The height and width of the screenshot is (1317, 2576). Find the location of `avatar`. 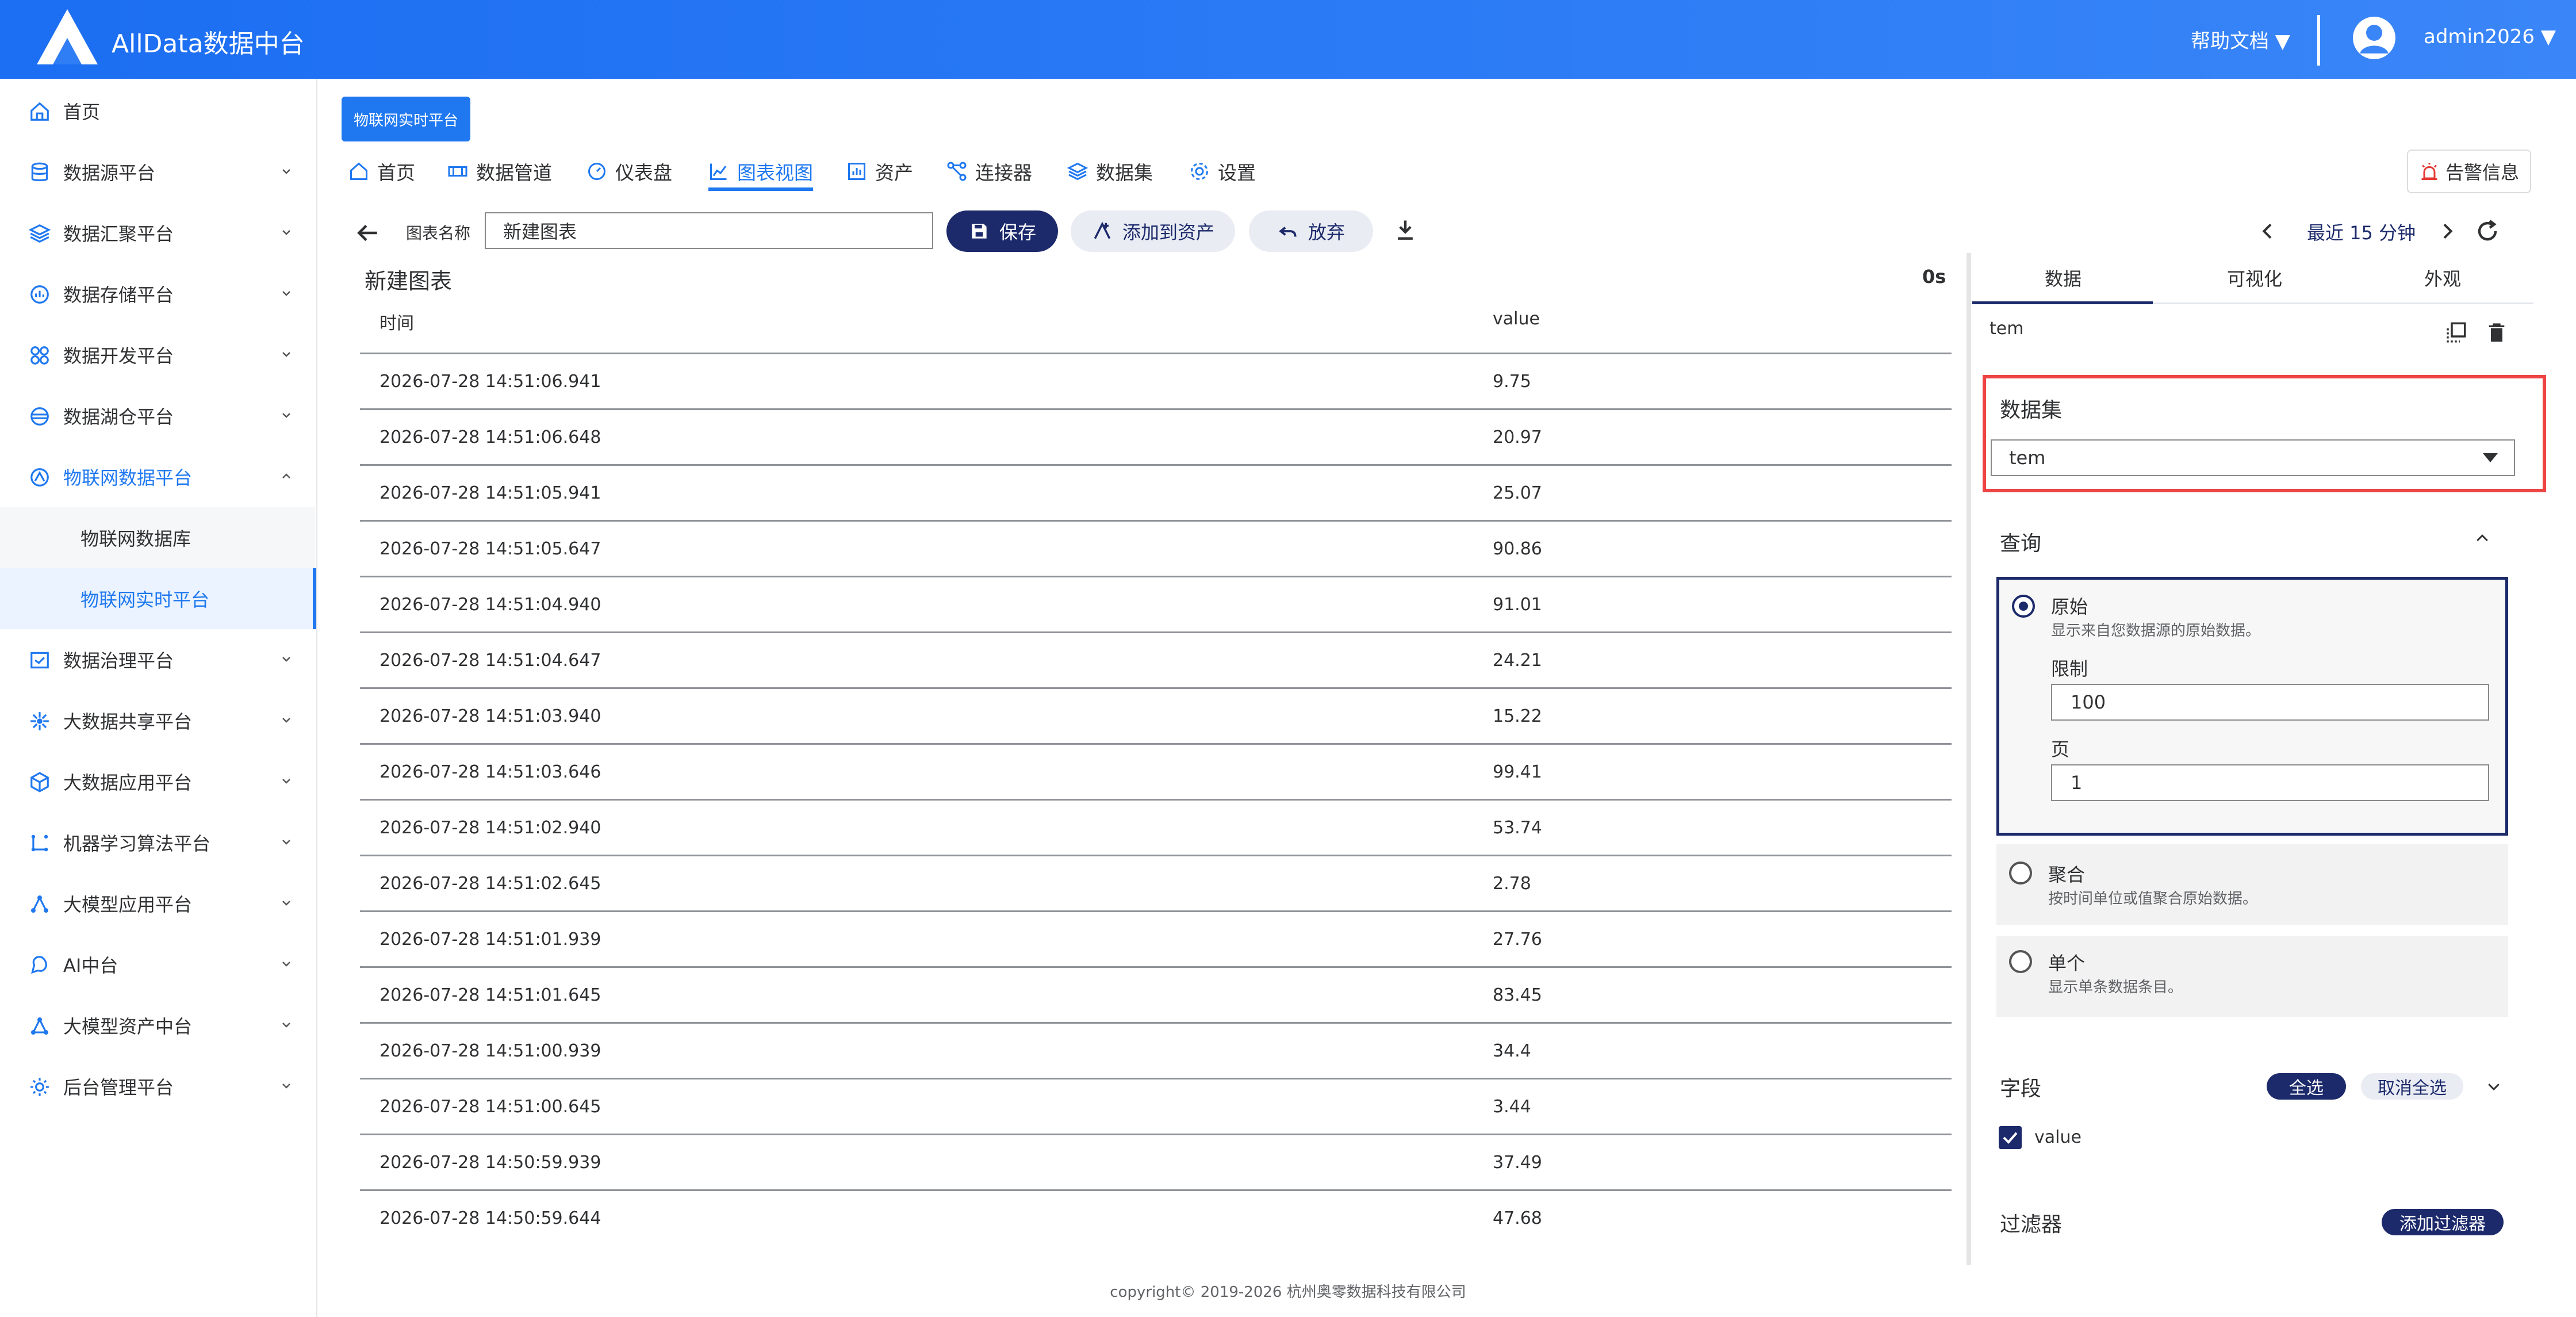

avatar is located at coordinates (2374, 38).